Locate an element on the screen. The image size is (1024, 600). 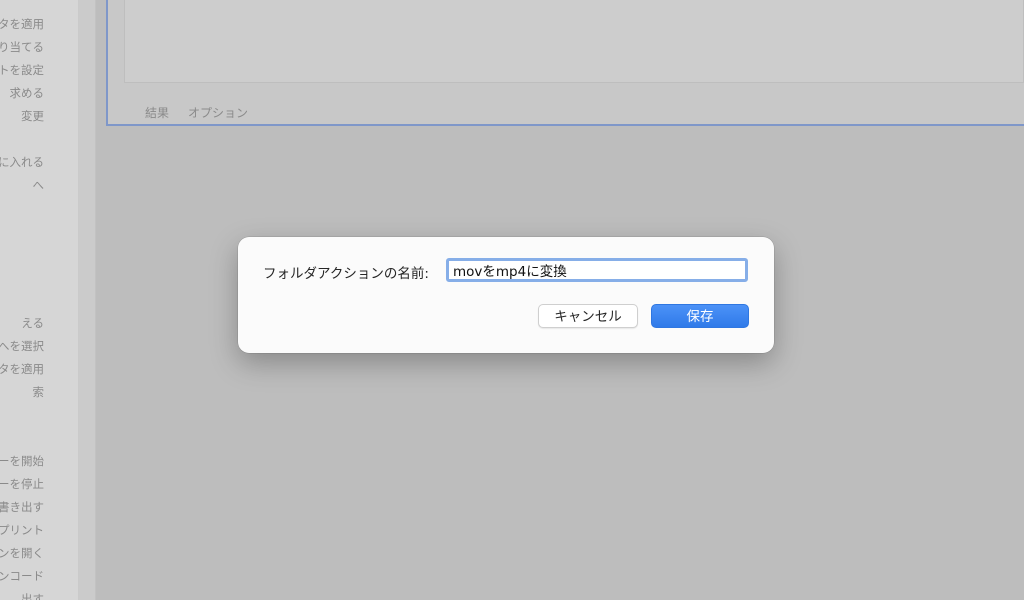
action-content-area is located at coordinates (574, 41).